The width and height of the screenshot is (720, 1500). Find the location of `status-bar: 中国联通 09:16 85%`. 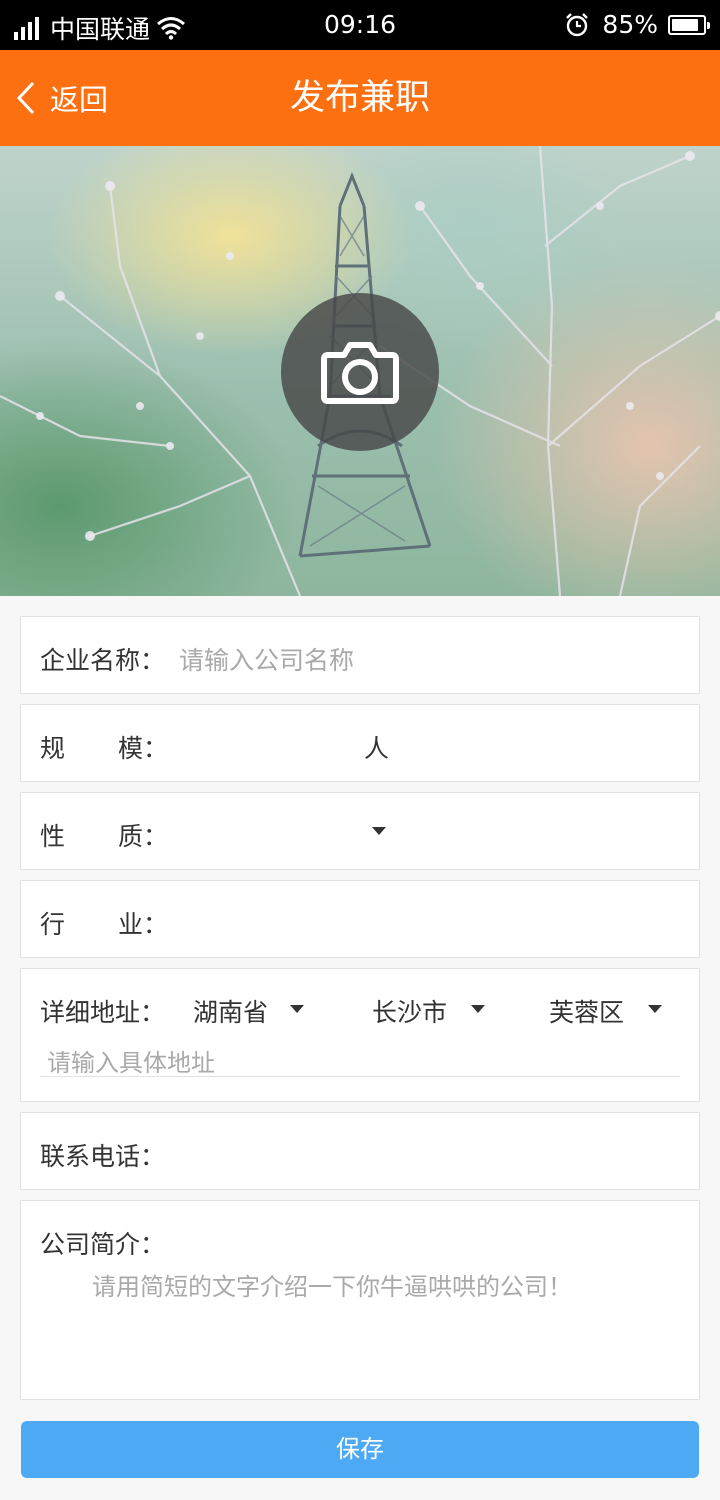

status-bar: 中国联通 09:16 85% is located at coordinates (360, 25).